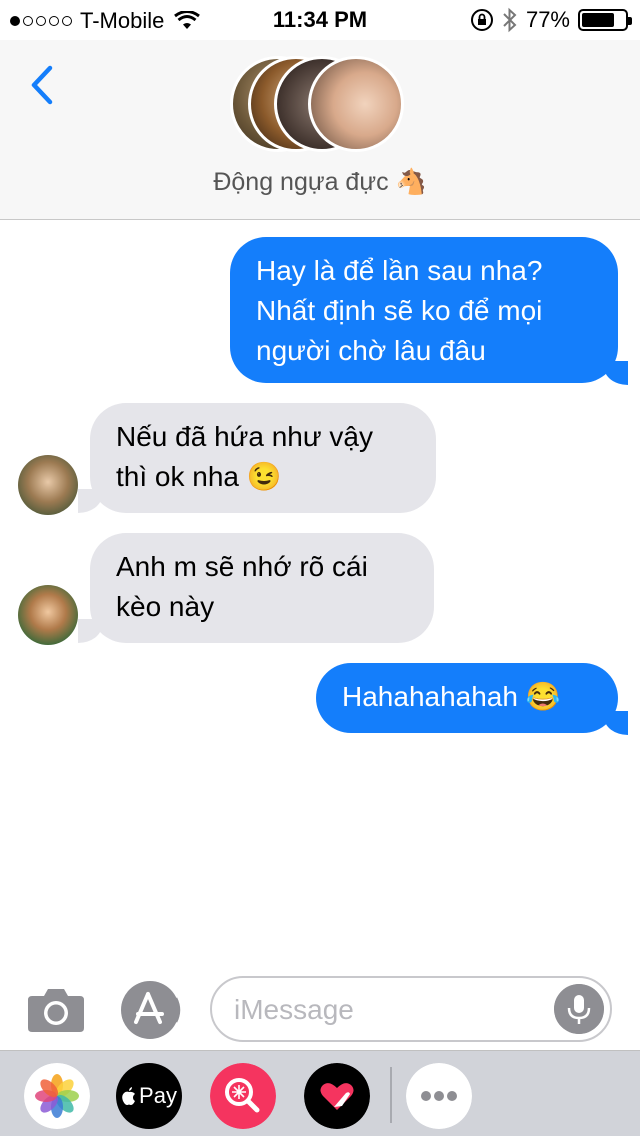  Describe the element at coordinates (320, 182) in the screenshot. I see `contact-name: Động ngựa đực 🐴` at that location.